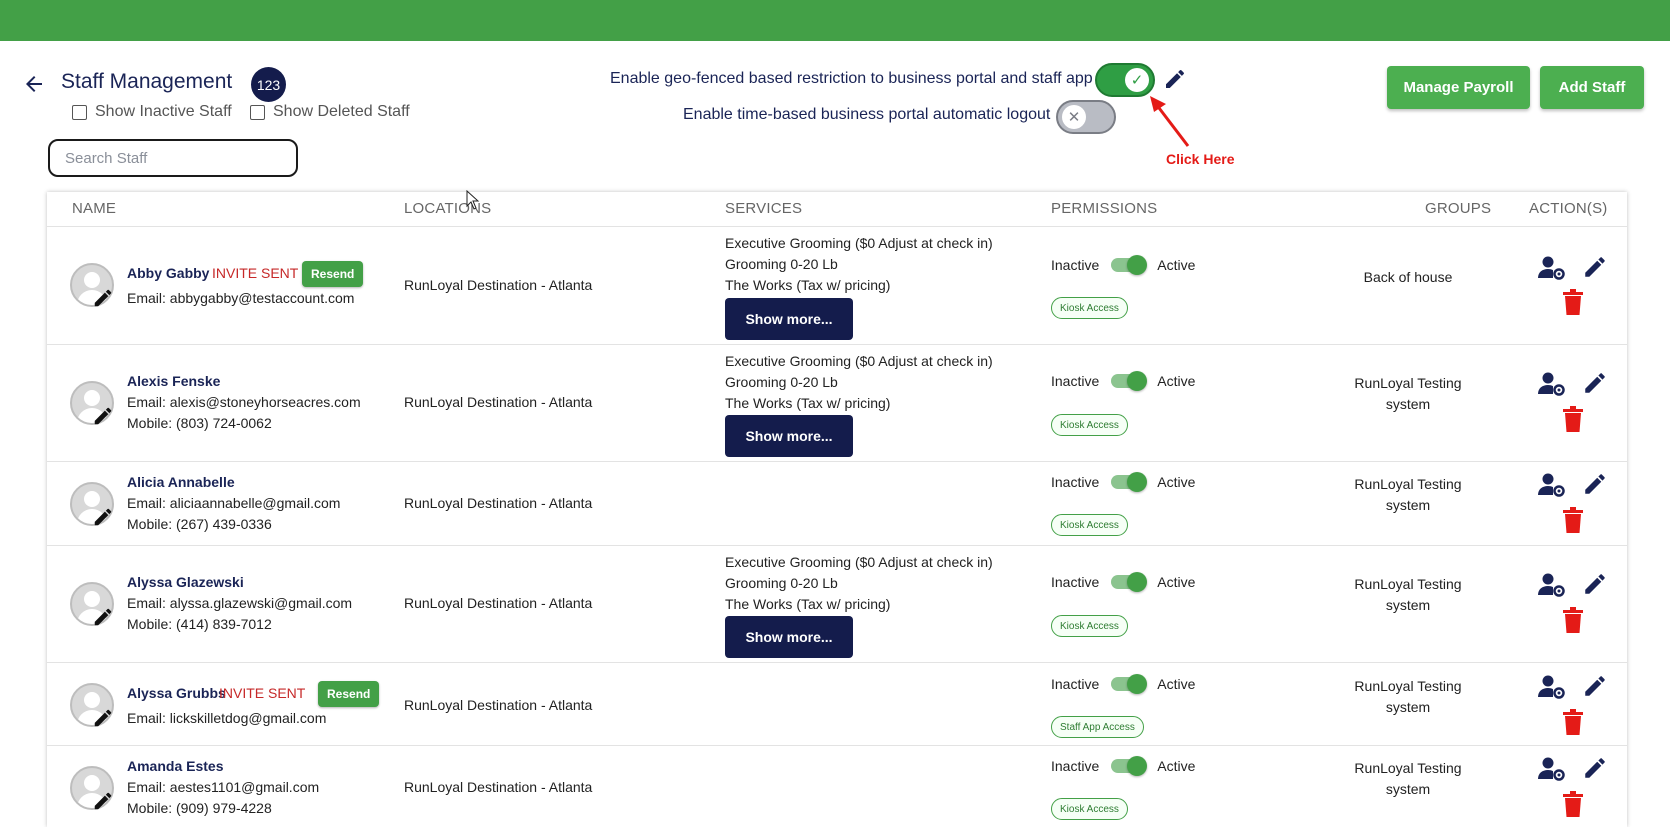 The height and width of the screenshot is (827, 1670). What do you see at coordinates (764, 208) in the screenshot?
I see `column-header-services: SERVICES` at bounding box center [764, 208].